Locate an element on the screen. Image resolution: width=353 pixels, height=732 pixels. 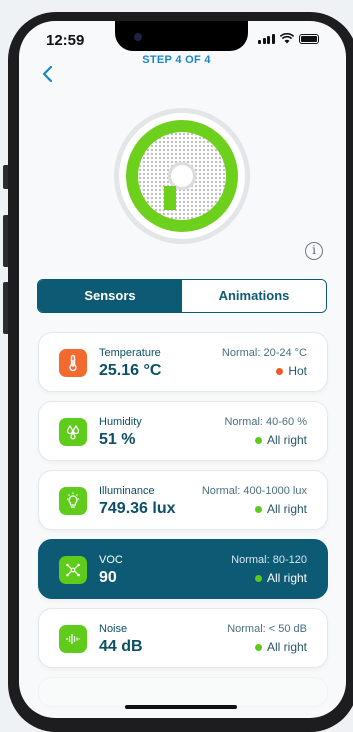
sensor-normal-range: Normal: 80-120 is located at coordinates (269, 560).